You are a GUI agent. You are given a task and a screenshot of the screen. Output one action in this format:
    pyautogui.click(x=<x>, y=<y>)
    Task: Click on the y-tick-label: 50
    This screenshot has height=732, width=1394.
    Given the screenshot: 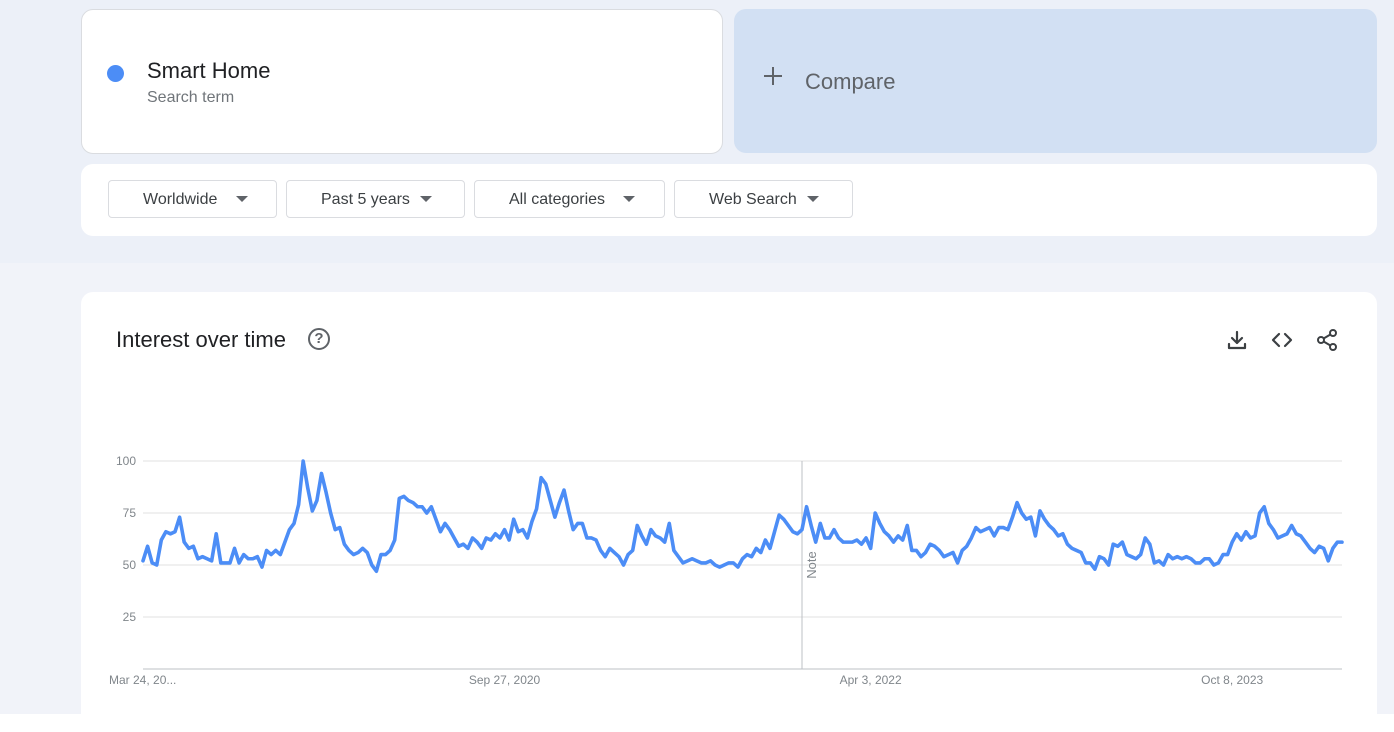 What is the action you would take?
    pyautogui.click(x=130, y=565)
    